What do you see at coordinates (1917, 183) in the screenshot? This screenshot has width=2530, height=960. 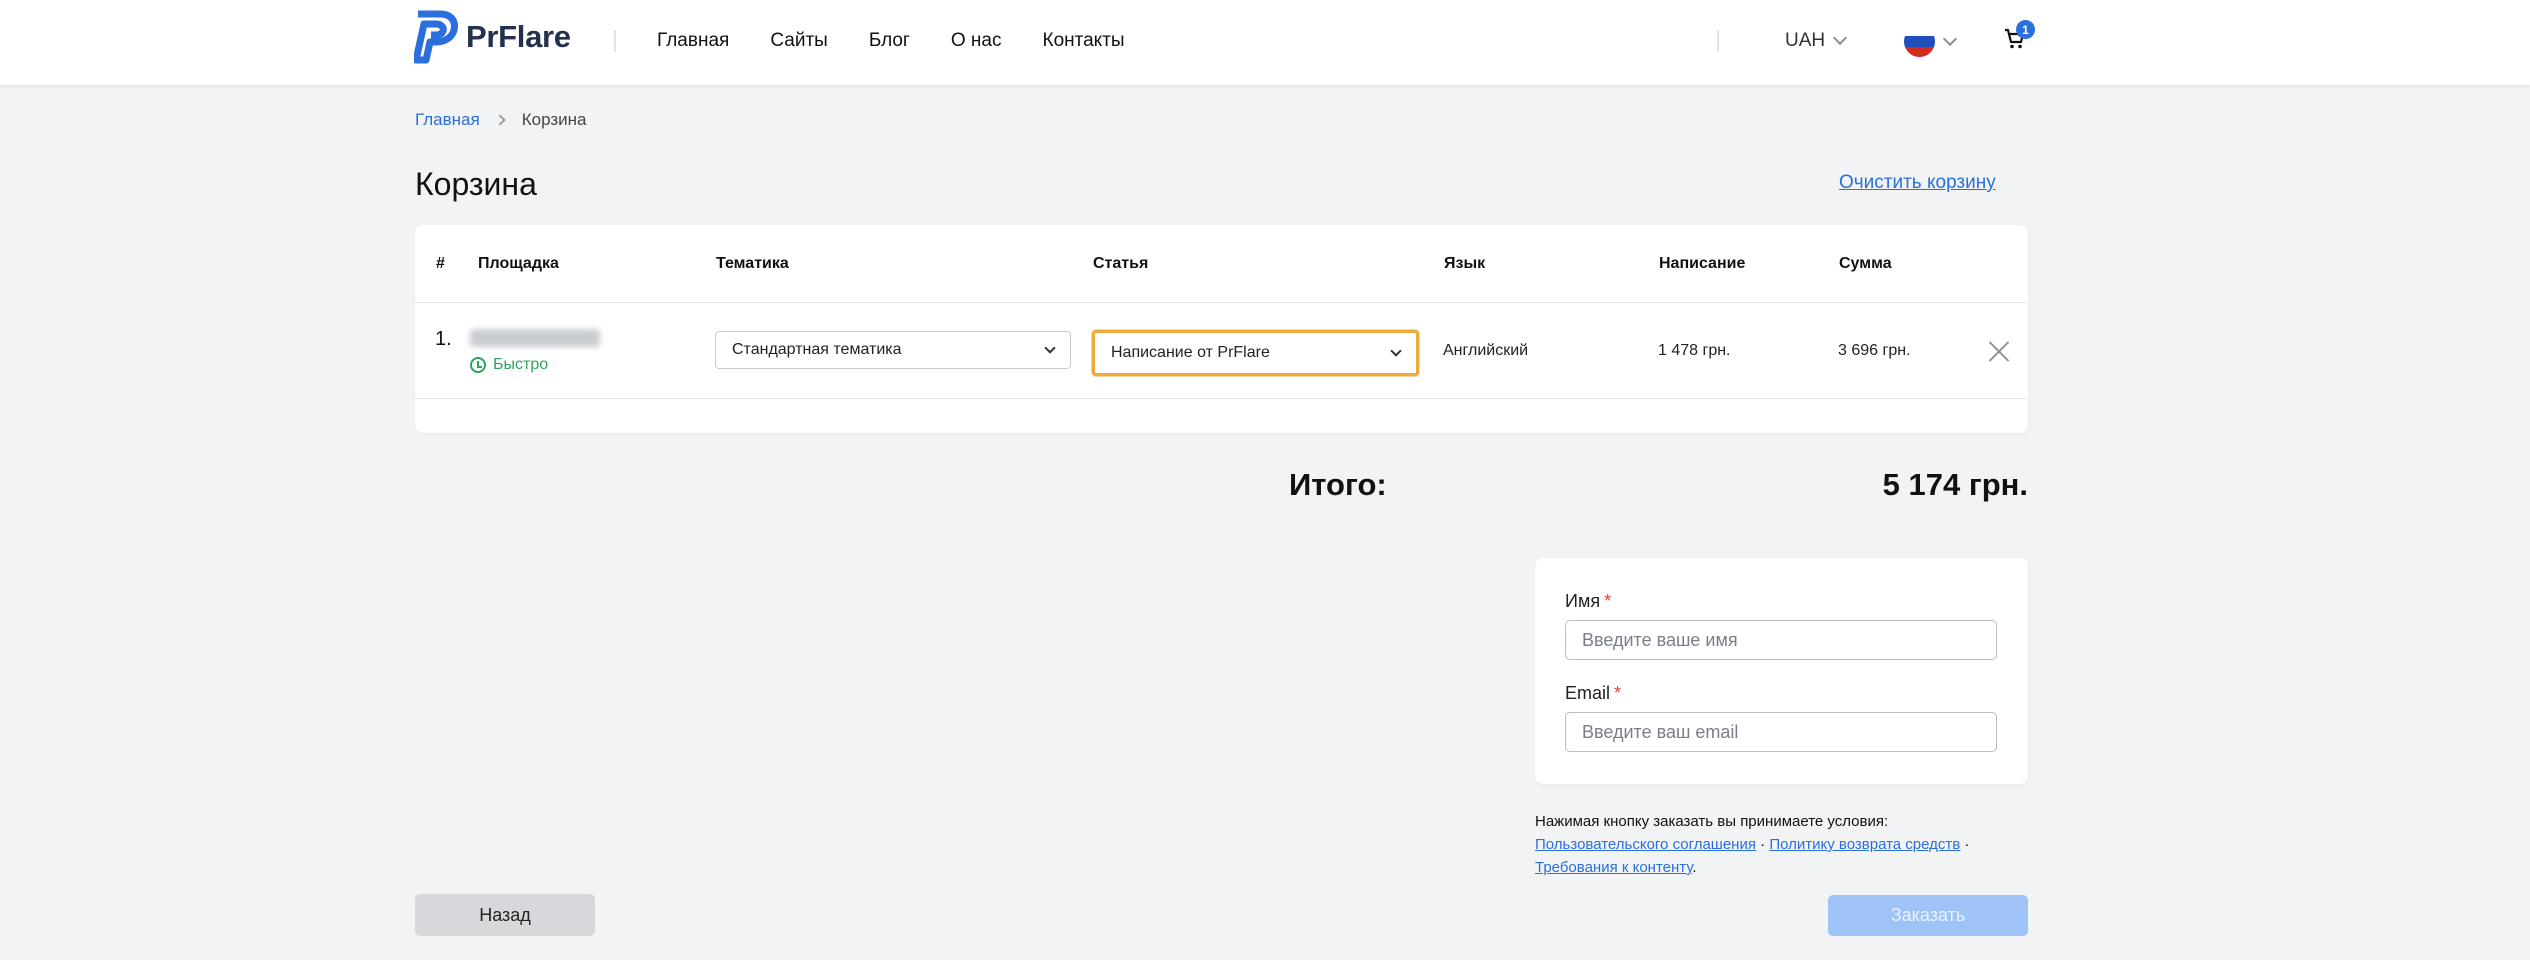 I see `clear-cart-link: Очистить корзину` at bounding box center [1917, 183].